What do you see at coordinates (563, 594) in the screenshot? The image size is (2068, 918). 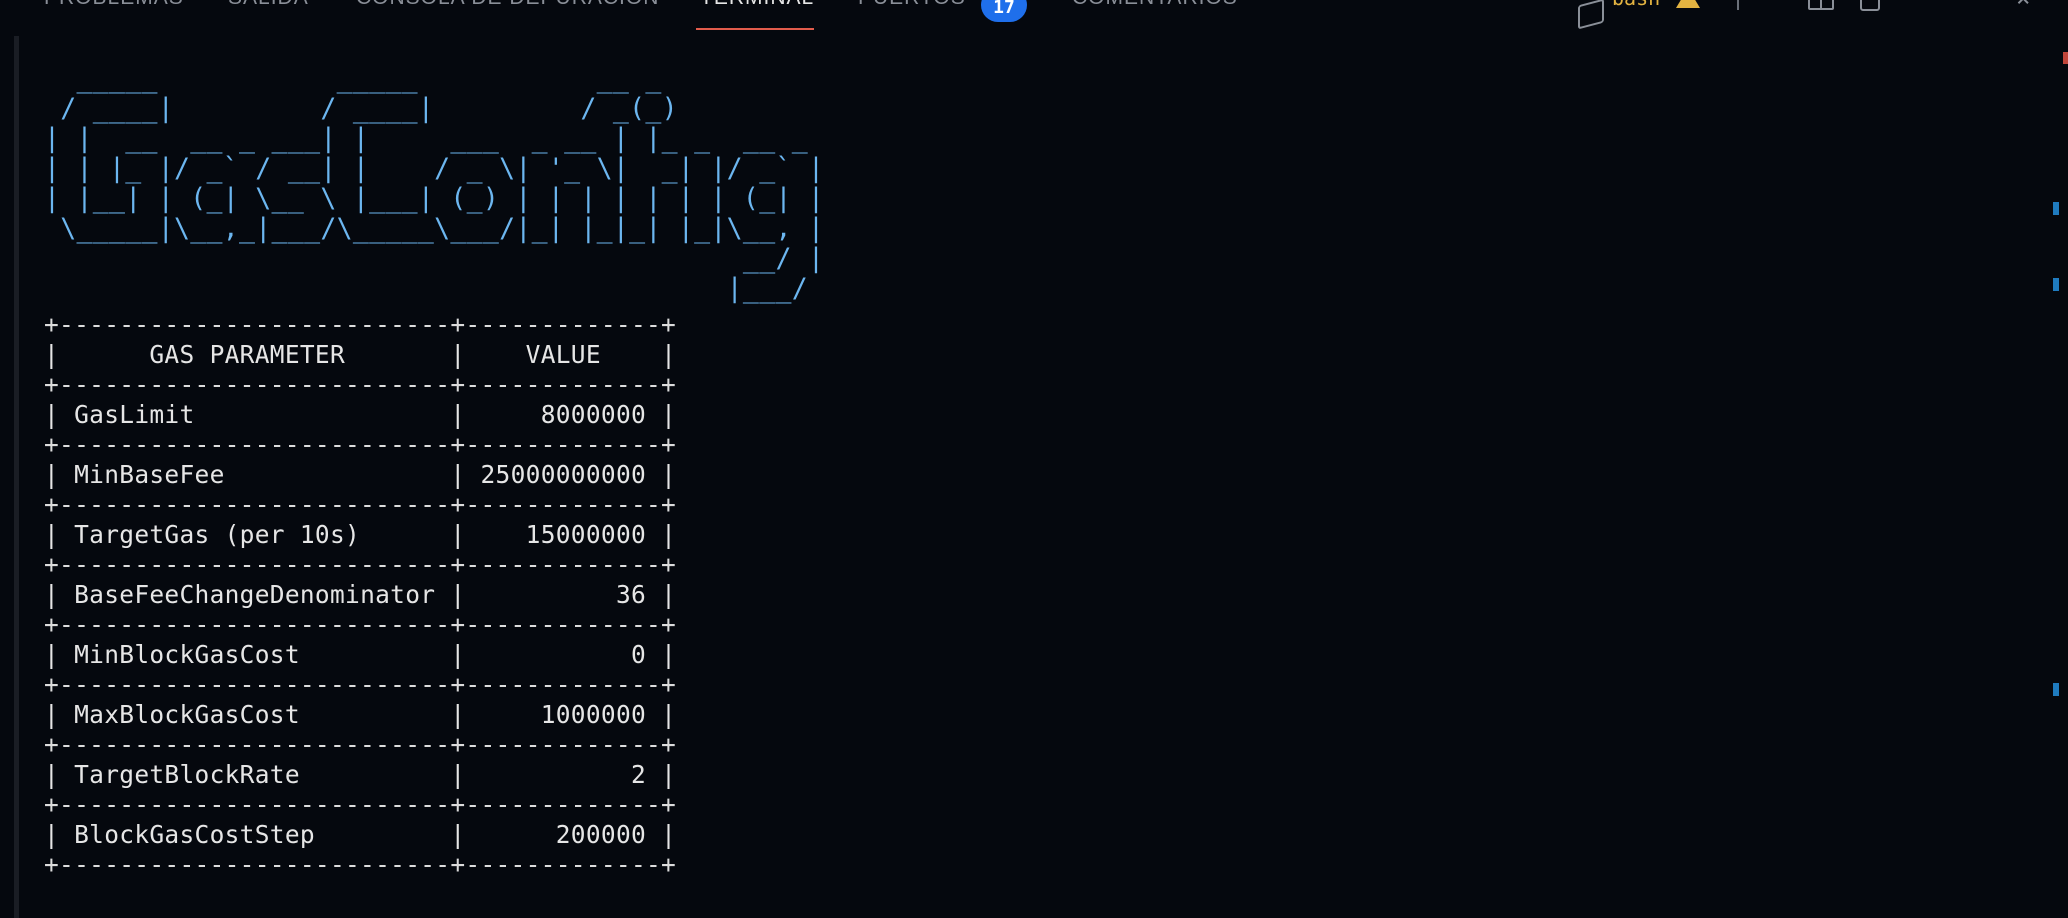 I see `parameter-value-cell: 36` at bounding box center [563, 594].